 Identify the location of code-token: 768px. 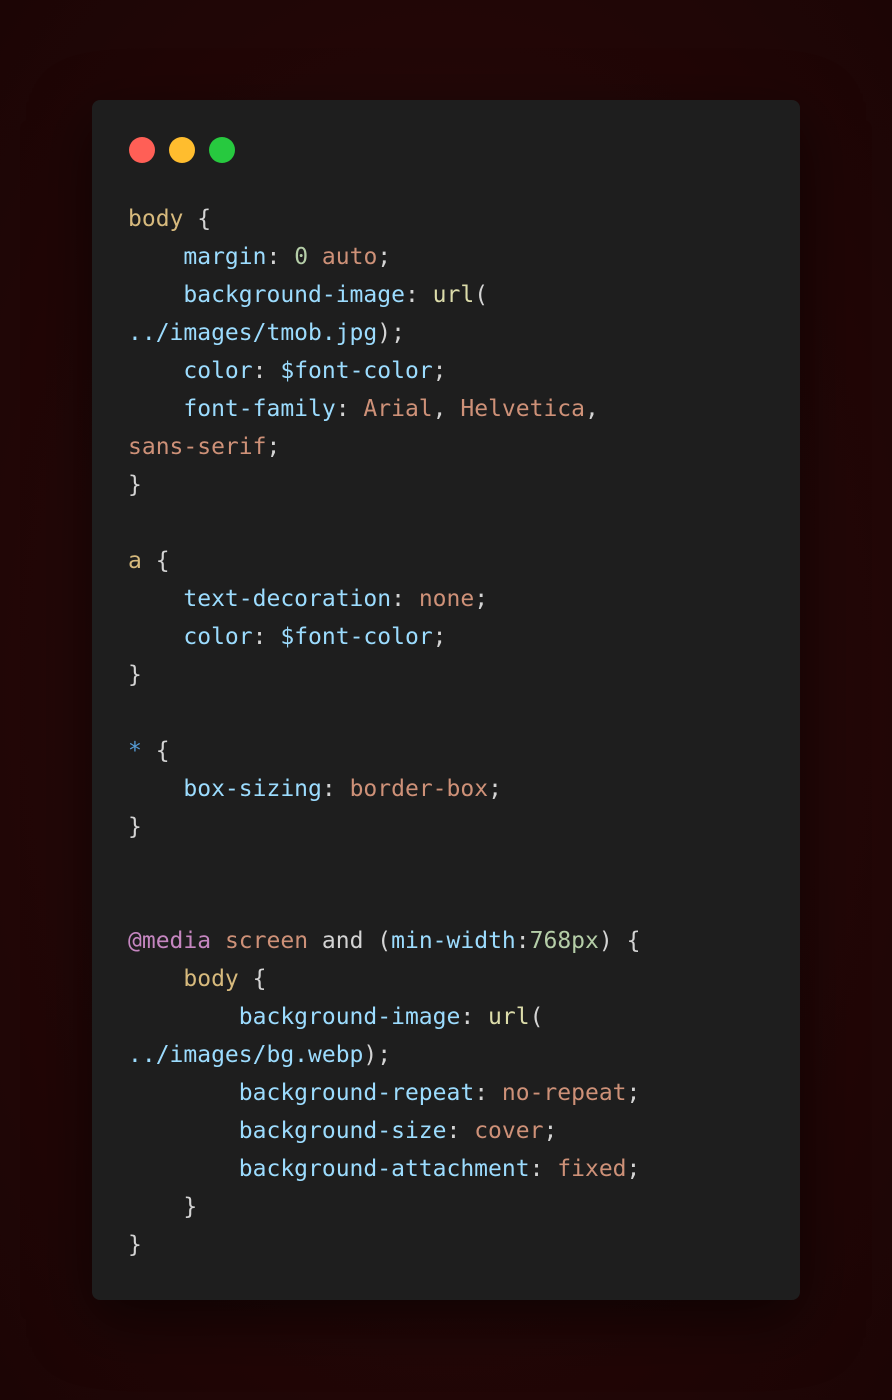
(564, 941).